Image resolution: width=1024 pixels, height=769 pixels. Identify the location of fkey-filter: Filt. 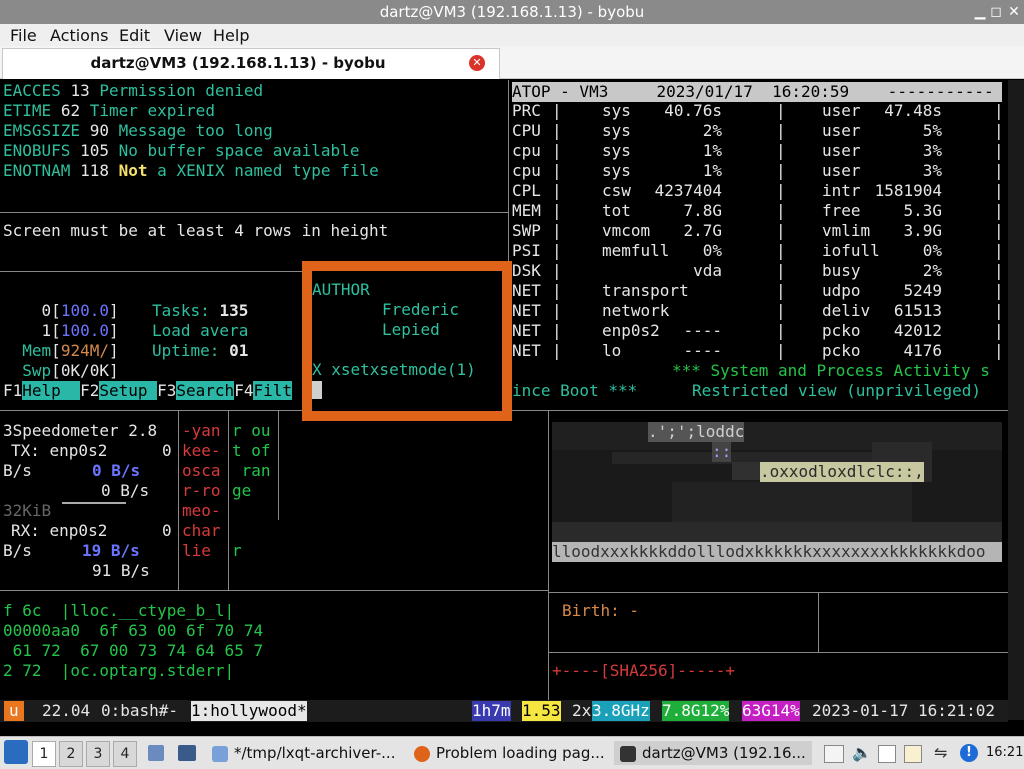
(272, 390).